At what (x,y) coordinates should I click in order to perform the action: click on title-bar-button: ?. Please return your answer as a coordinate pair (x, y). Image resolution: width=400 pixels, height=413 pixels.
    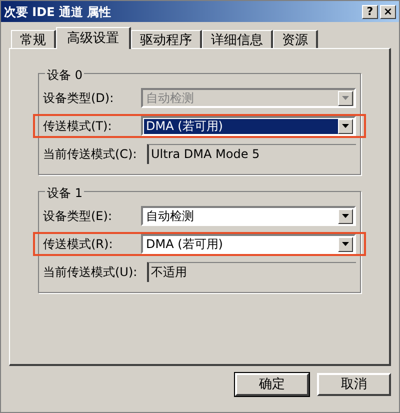
    Looking at the image, I should click on (370, 11).